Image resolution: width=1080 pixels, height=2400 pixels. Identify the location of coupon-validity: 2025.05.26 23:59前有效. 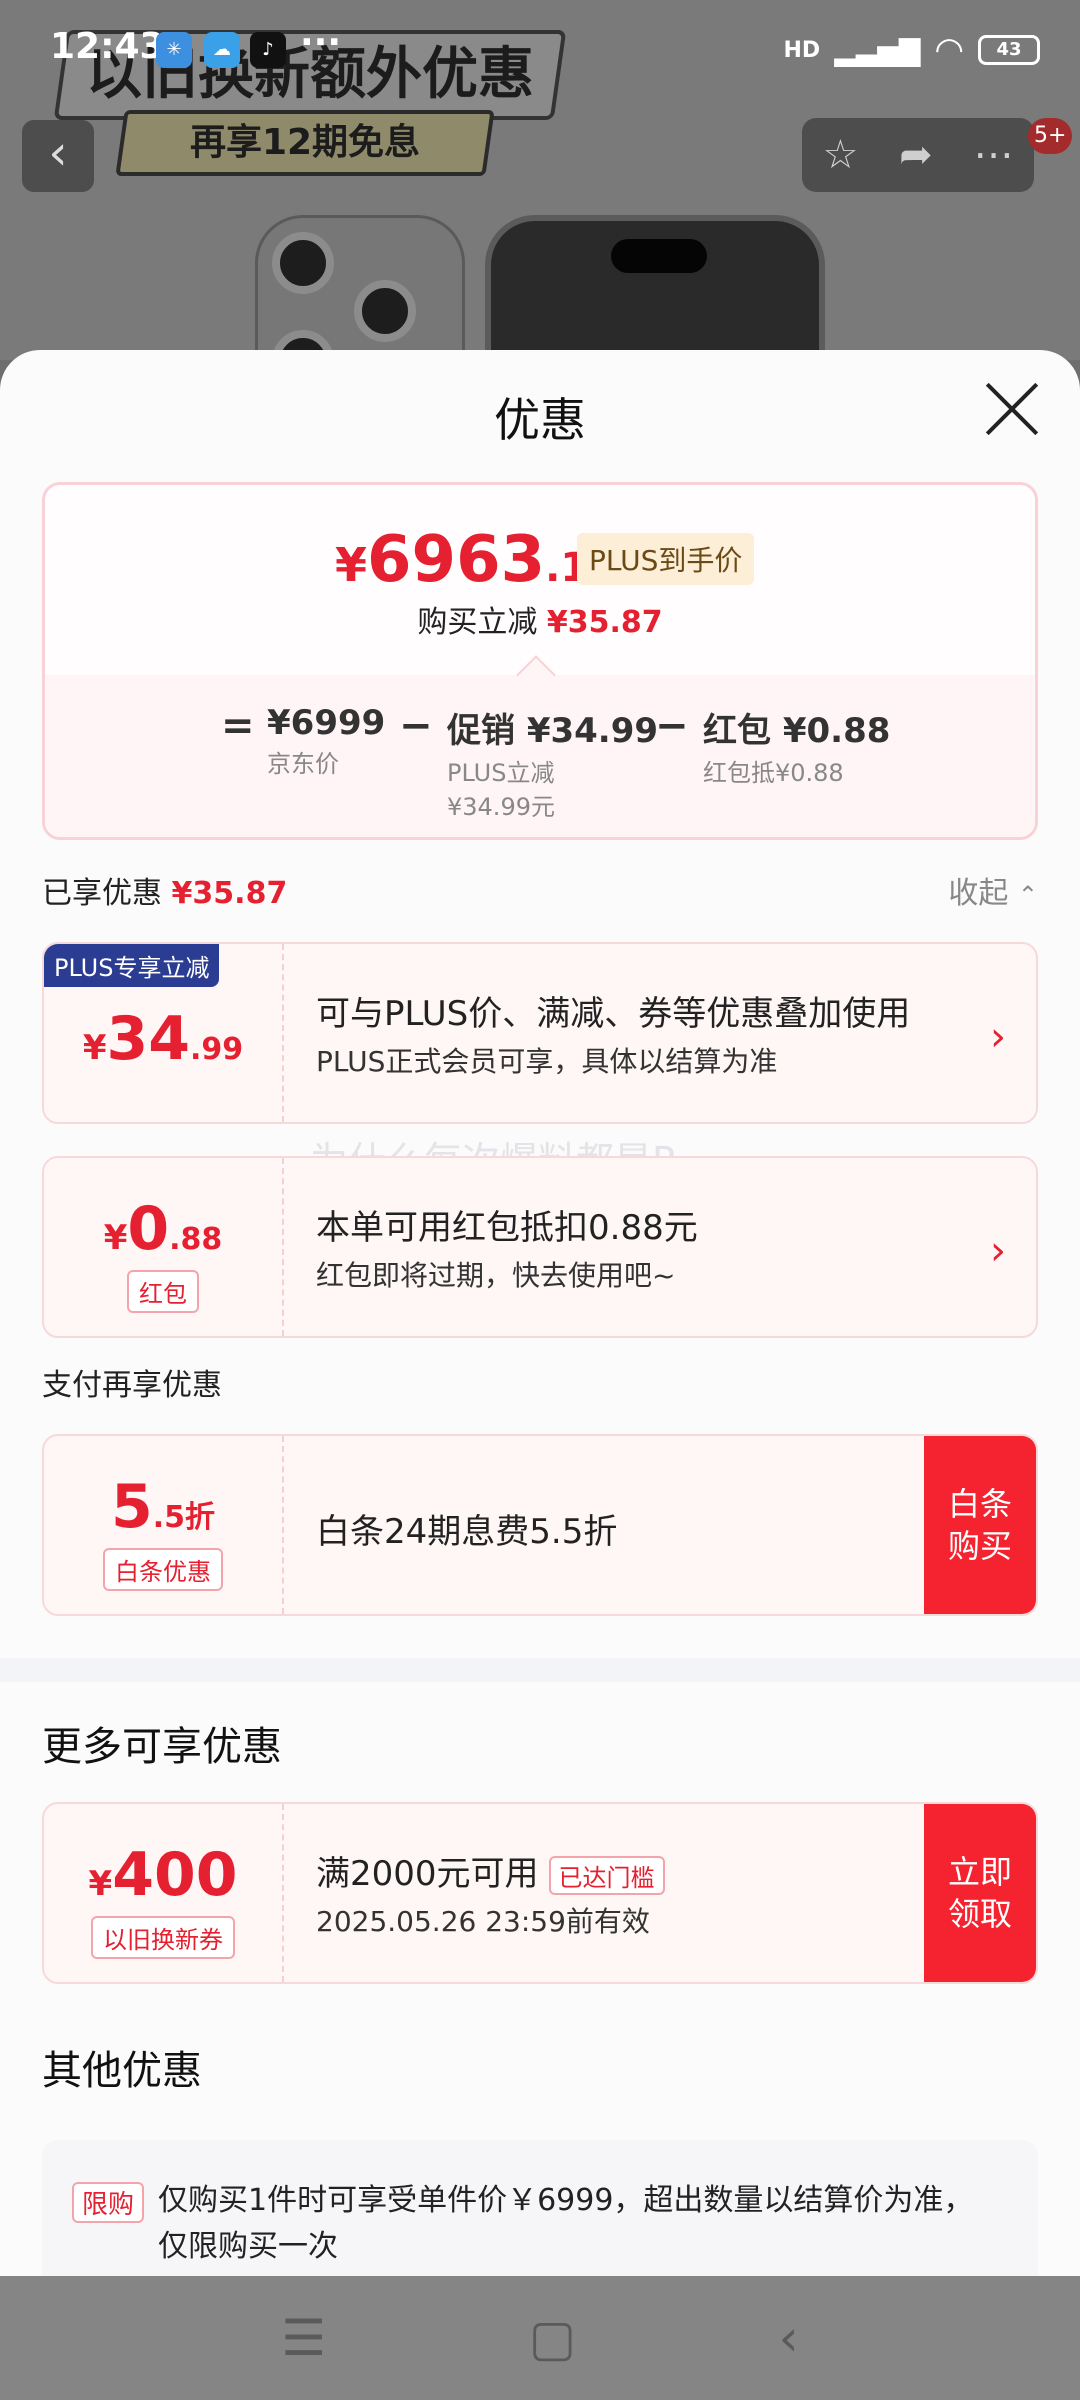
(483, 1921).